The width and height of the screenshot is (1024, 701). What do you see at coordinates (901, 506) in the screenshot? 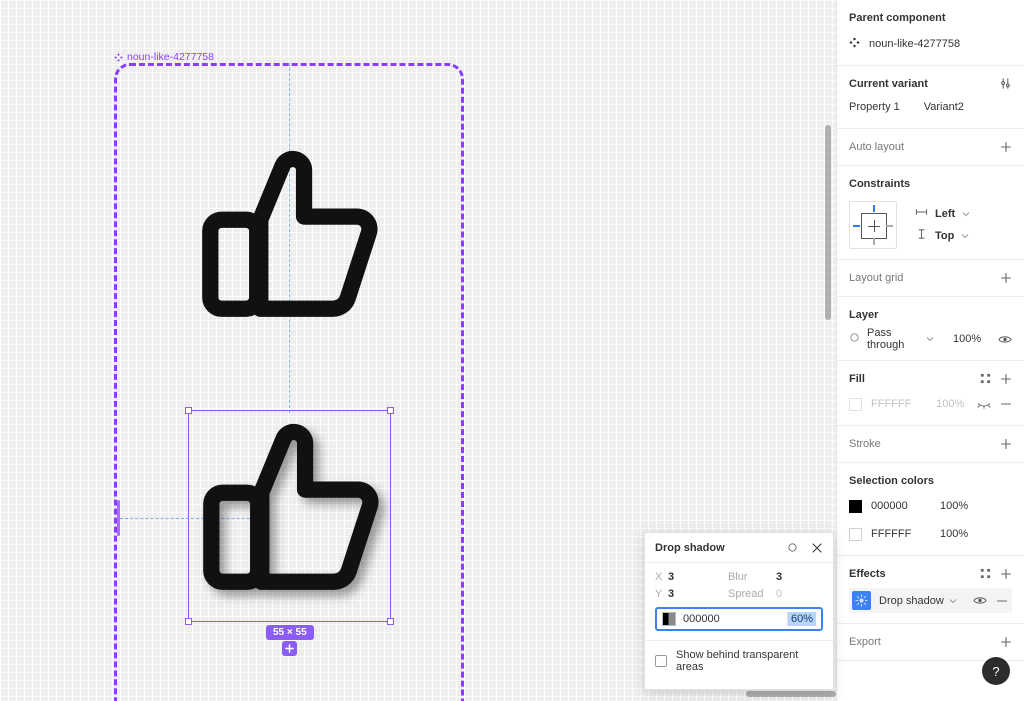
I see `selection-color-hex: 000000` at bounding box center [901, 506].